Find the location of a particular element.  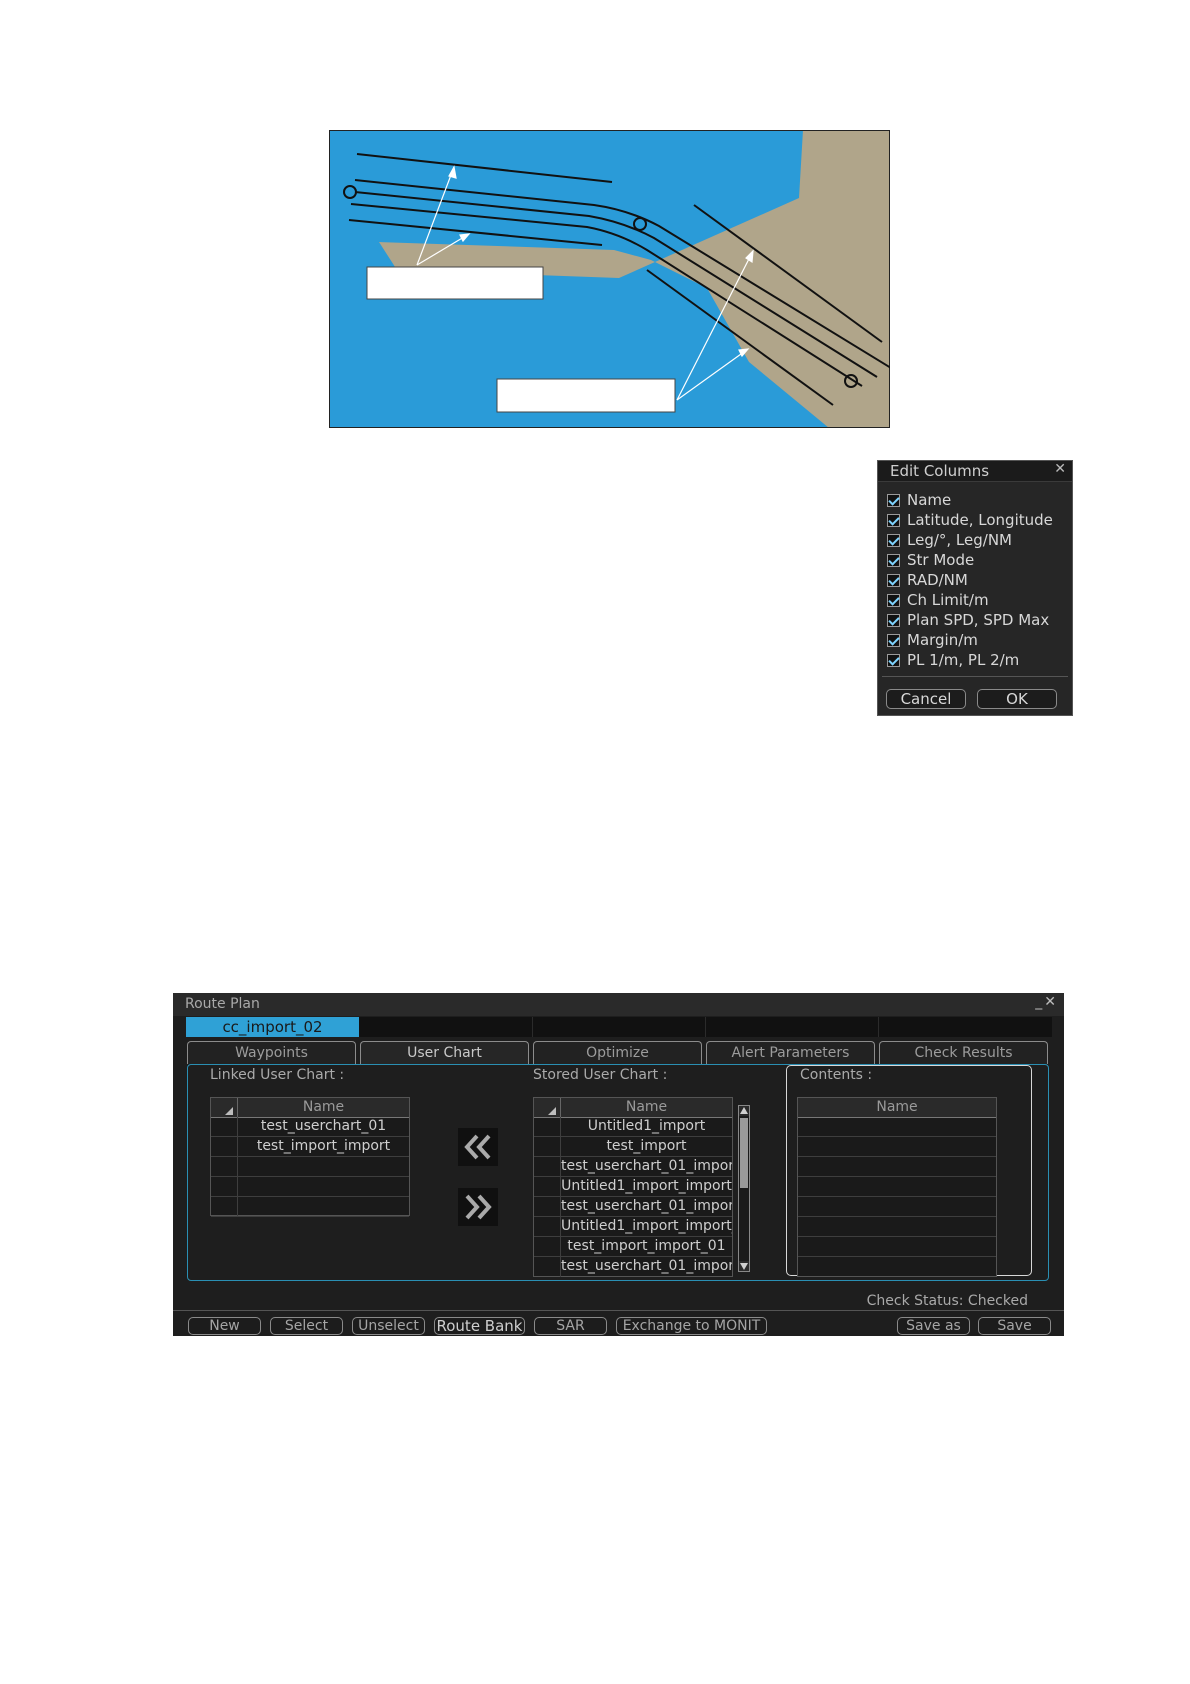

column-option-pl: PL 1/m, PL 2/m is located at coordinates (953, 660).